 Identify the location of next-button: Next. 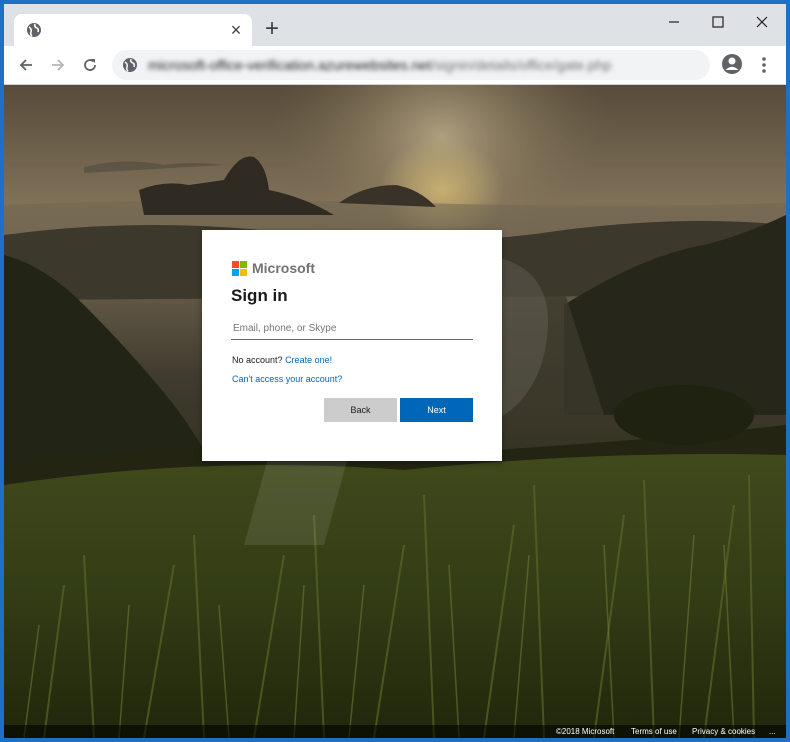
(436, 410).